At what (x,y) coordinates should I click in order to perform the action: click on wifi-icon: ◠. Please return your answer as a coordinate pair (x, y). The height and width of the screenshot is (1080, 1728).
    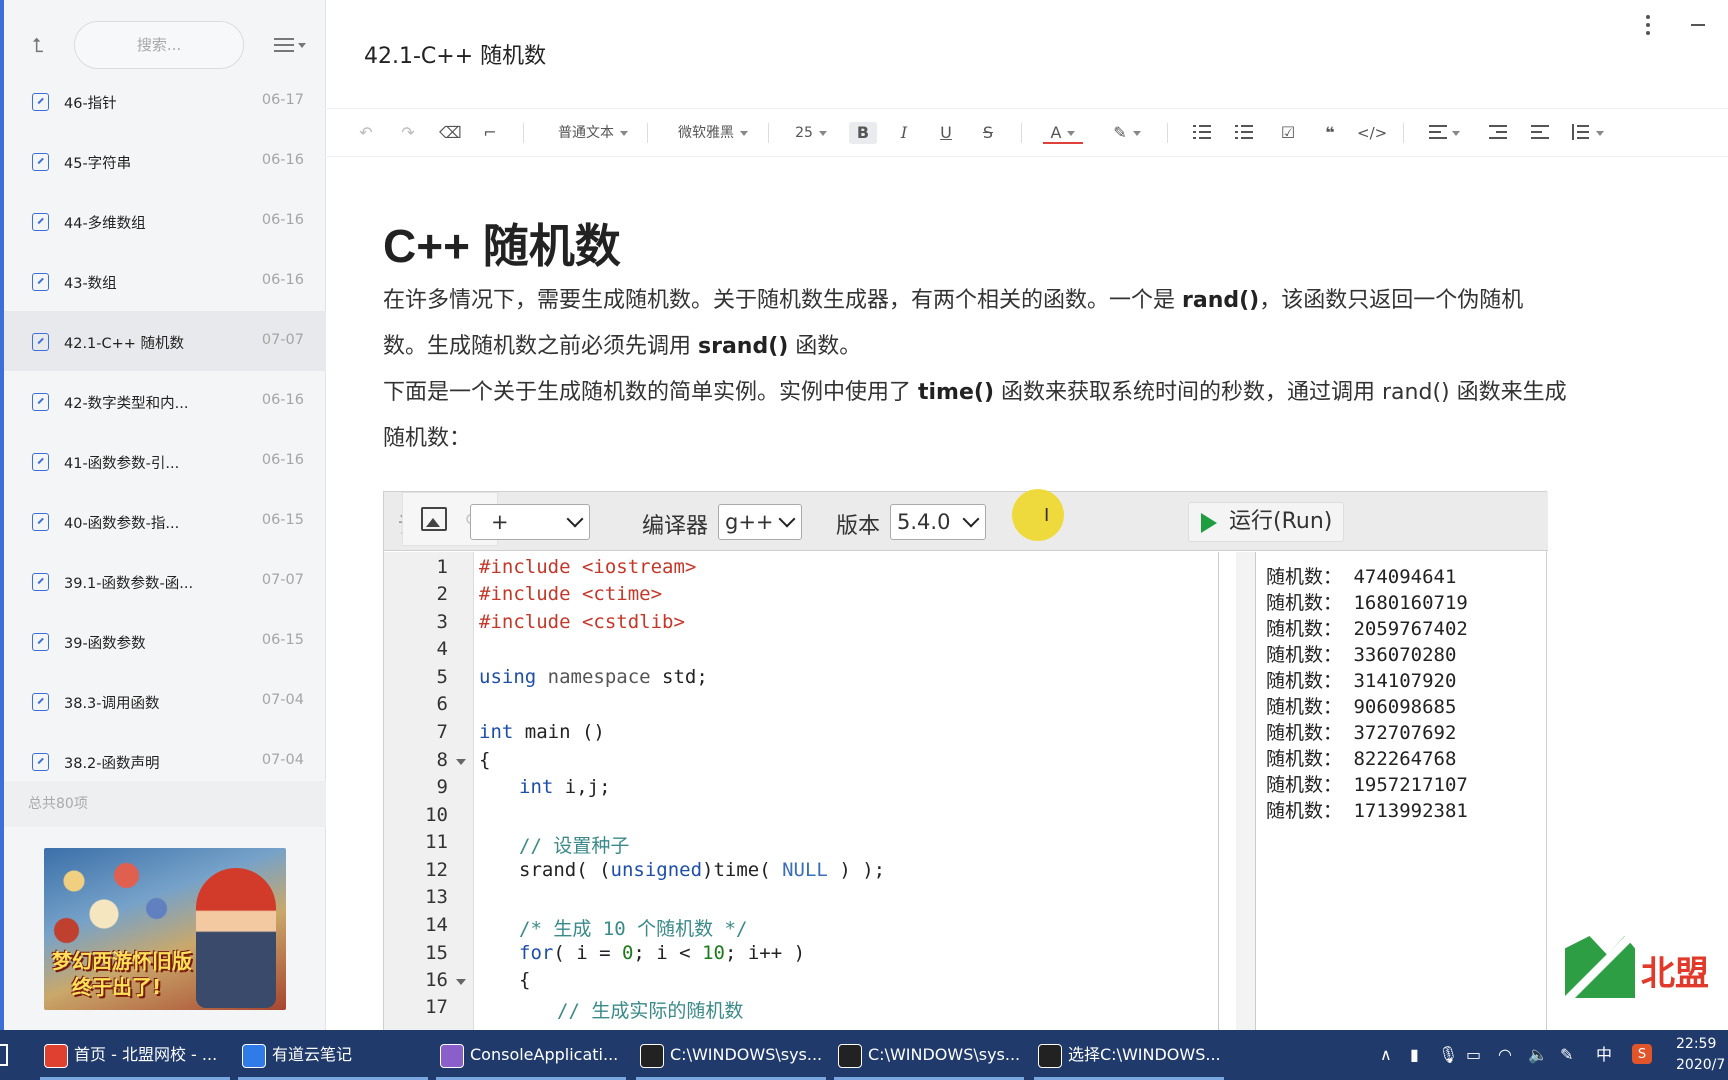
    Looking at the image, I should click on (1505, 1055).